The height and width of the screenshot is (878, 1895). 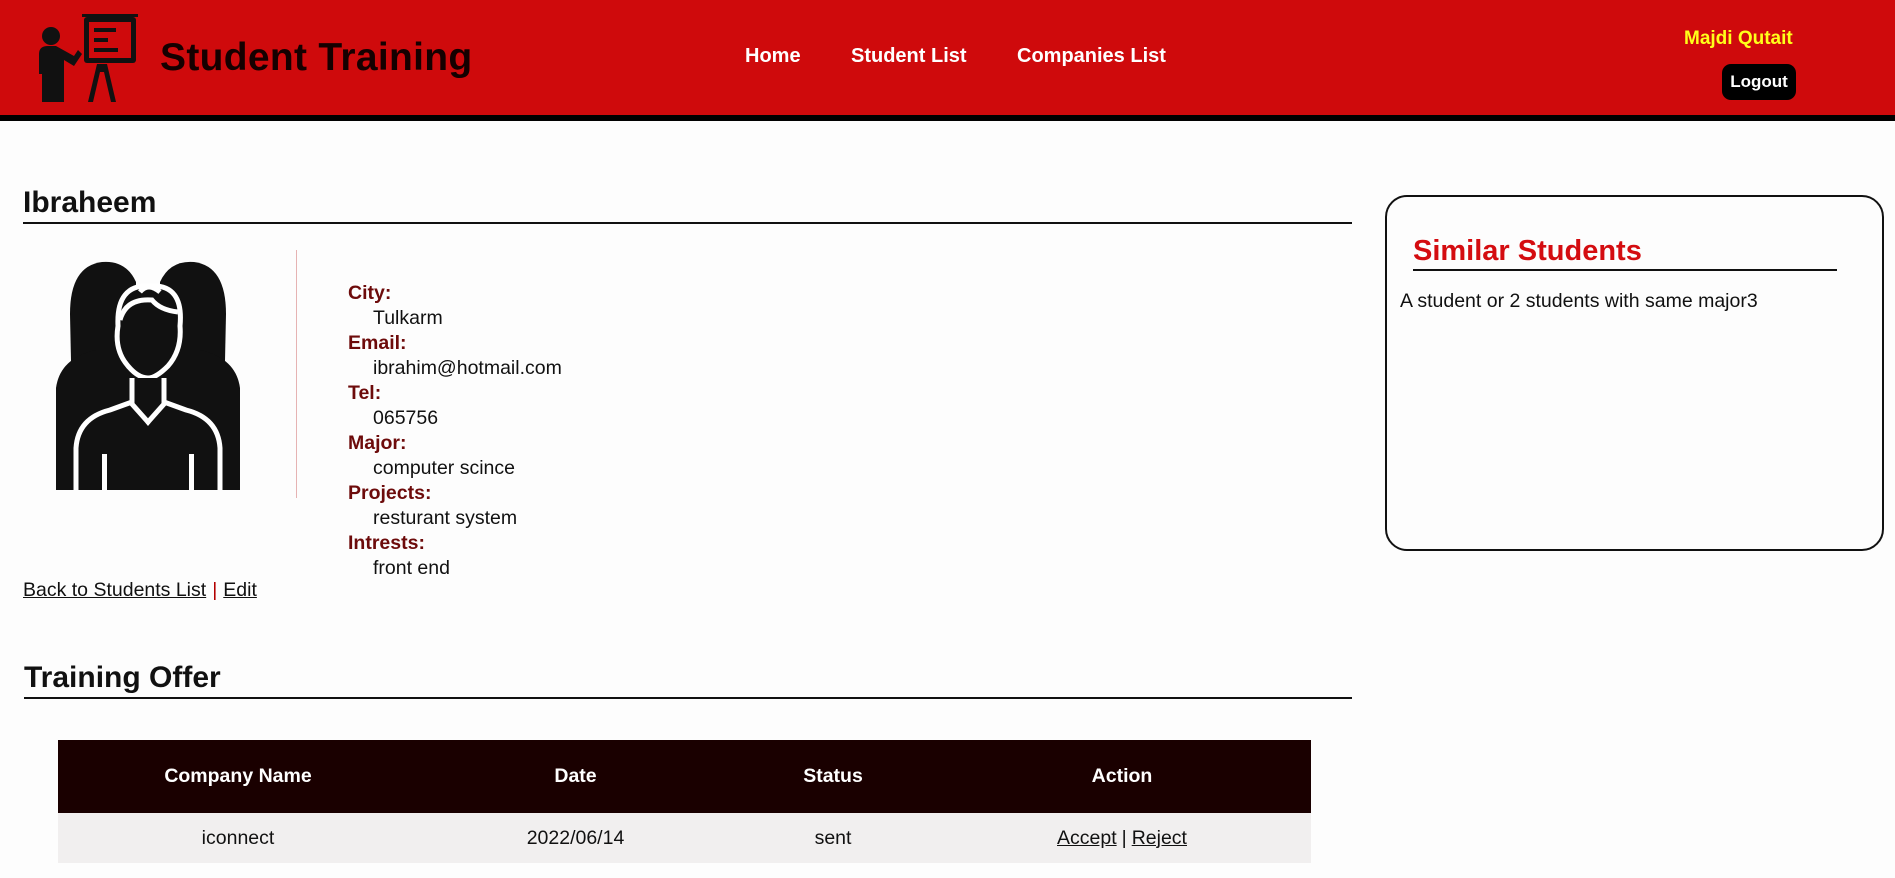 I want to click on status-cell: sent, so click(x=833, y=838).